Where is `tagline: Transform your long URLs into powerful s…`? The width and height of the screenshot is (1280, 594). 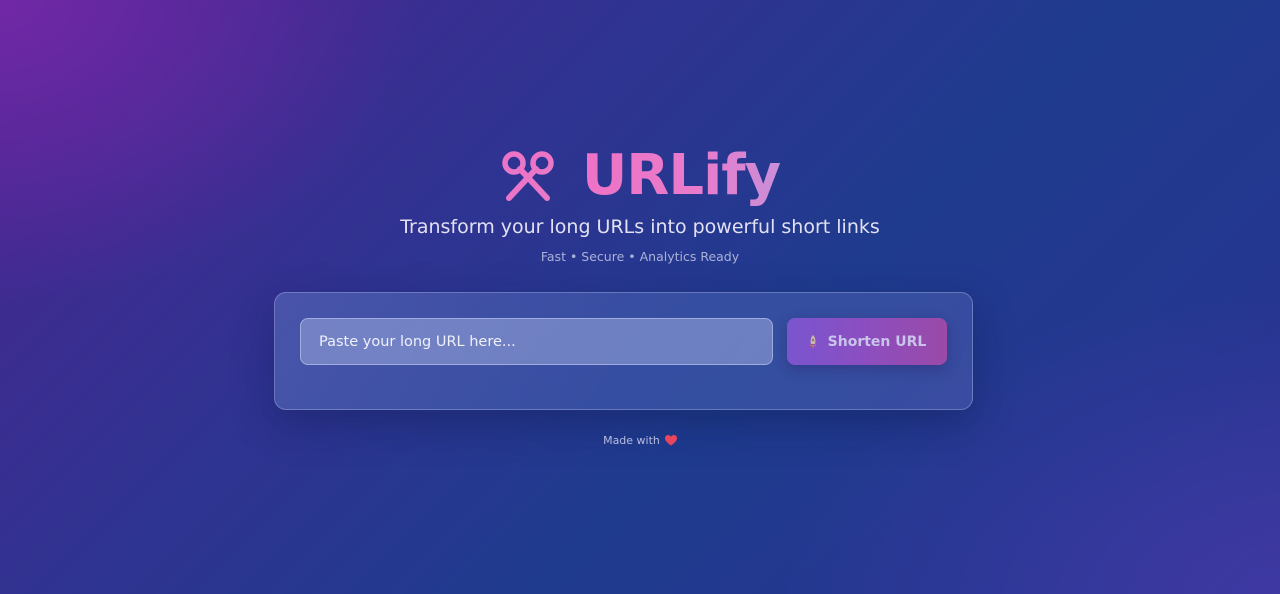 tagline: Transform your long URLs into powerful s… is located at coordinates (640, 227).